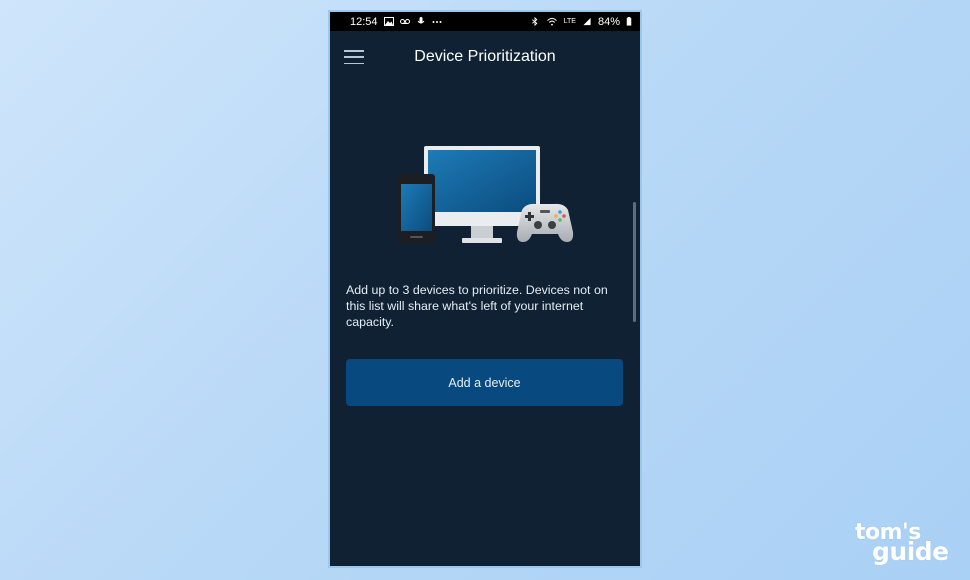 This screenshot has width=970, height=580. Describe the element at coordinates (569, 21) in the screenshot. I see `network-type: LTE` at that location.